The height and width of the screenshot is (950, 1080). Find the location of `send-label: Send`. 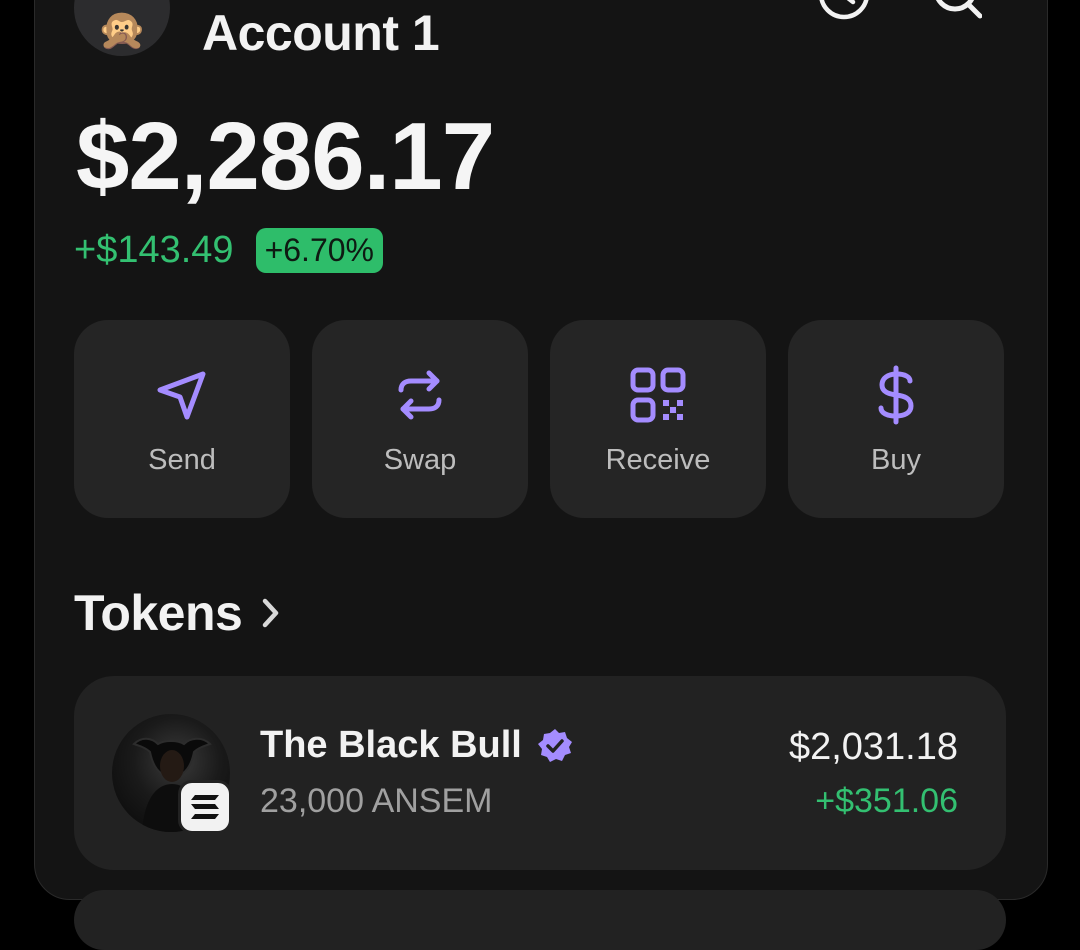

send-label: Send is located at coordinates (182, 460).